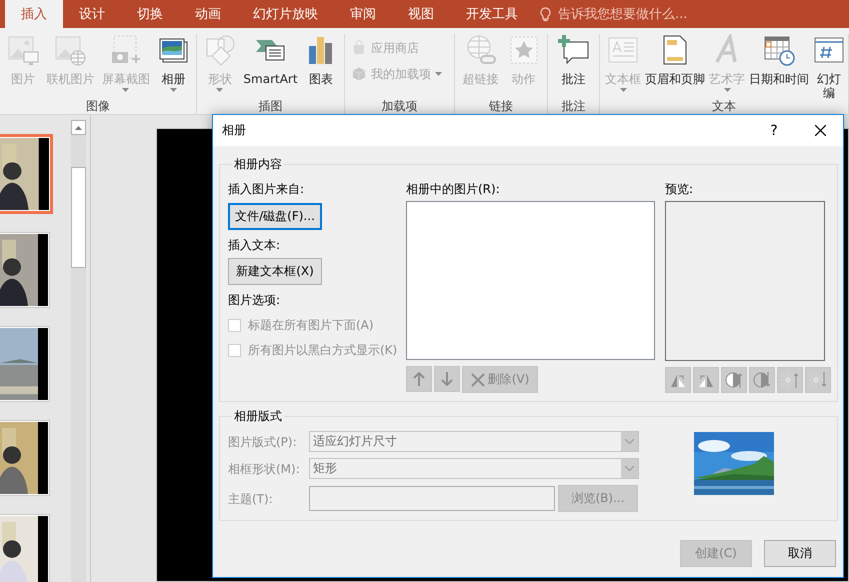  What do you see at coordinates (270, 60) in the screenshot?
I see `ribbon-button: SmartArt` at bounding box center [270, 60].